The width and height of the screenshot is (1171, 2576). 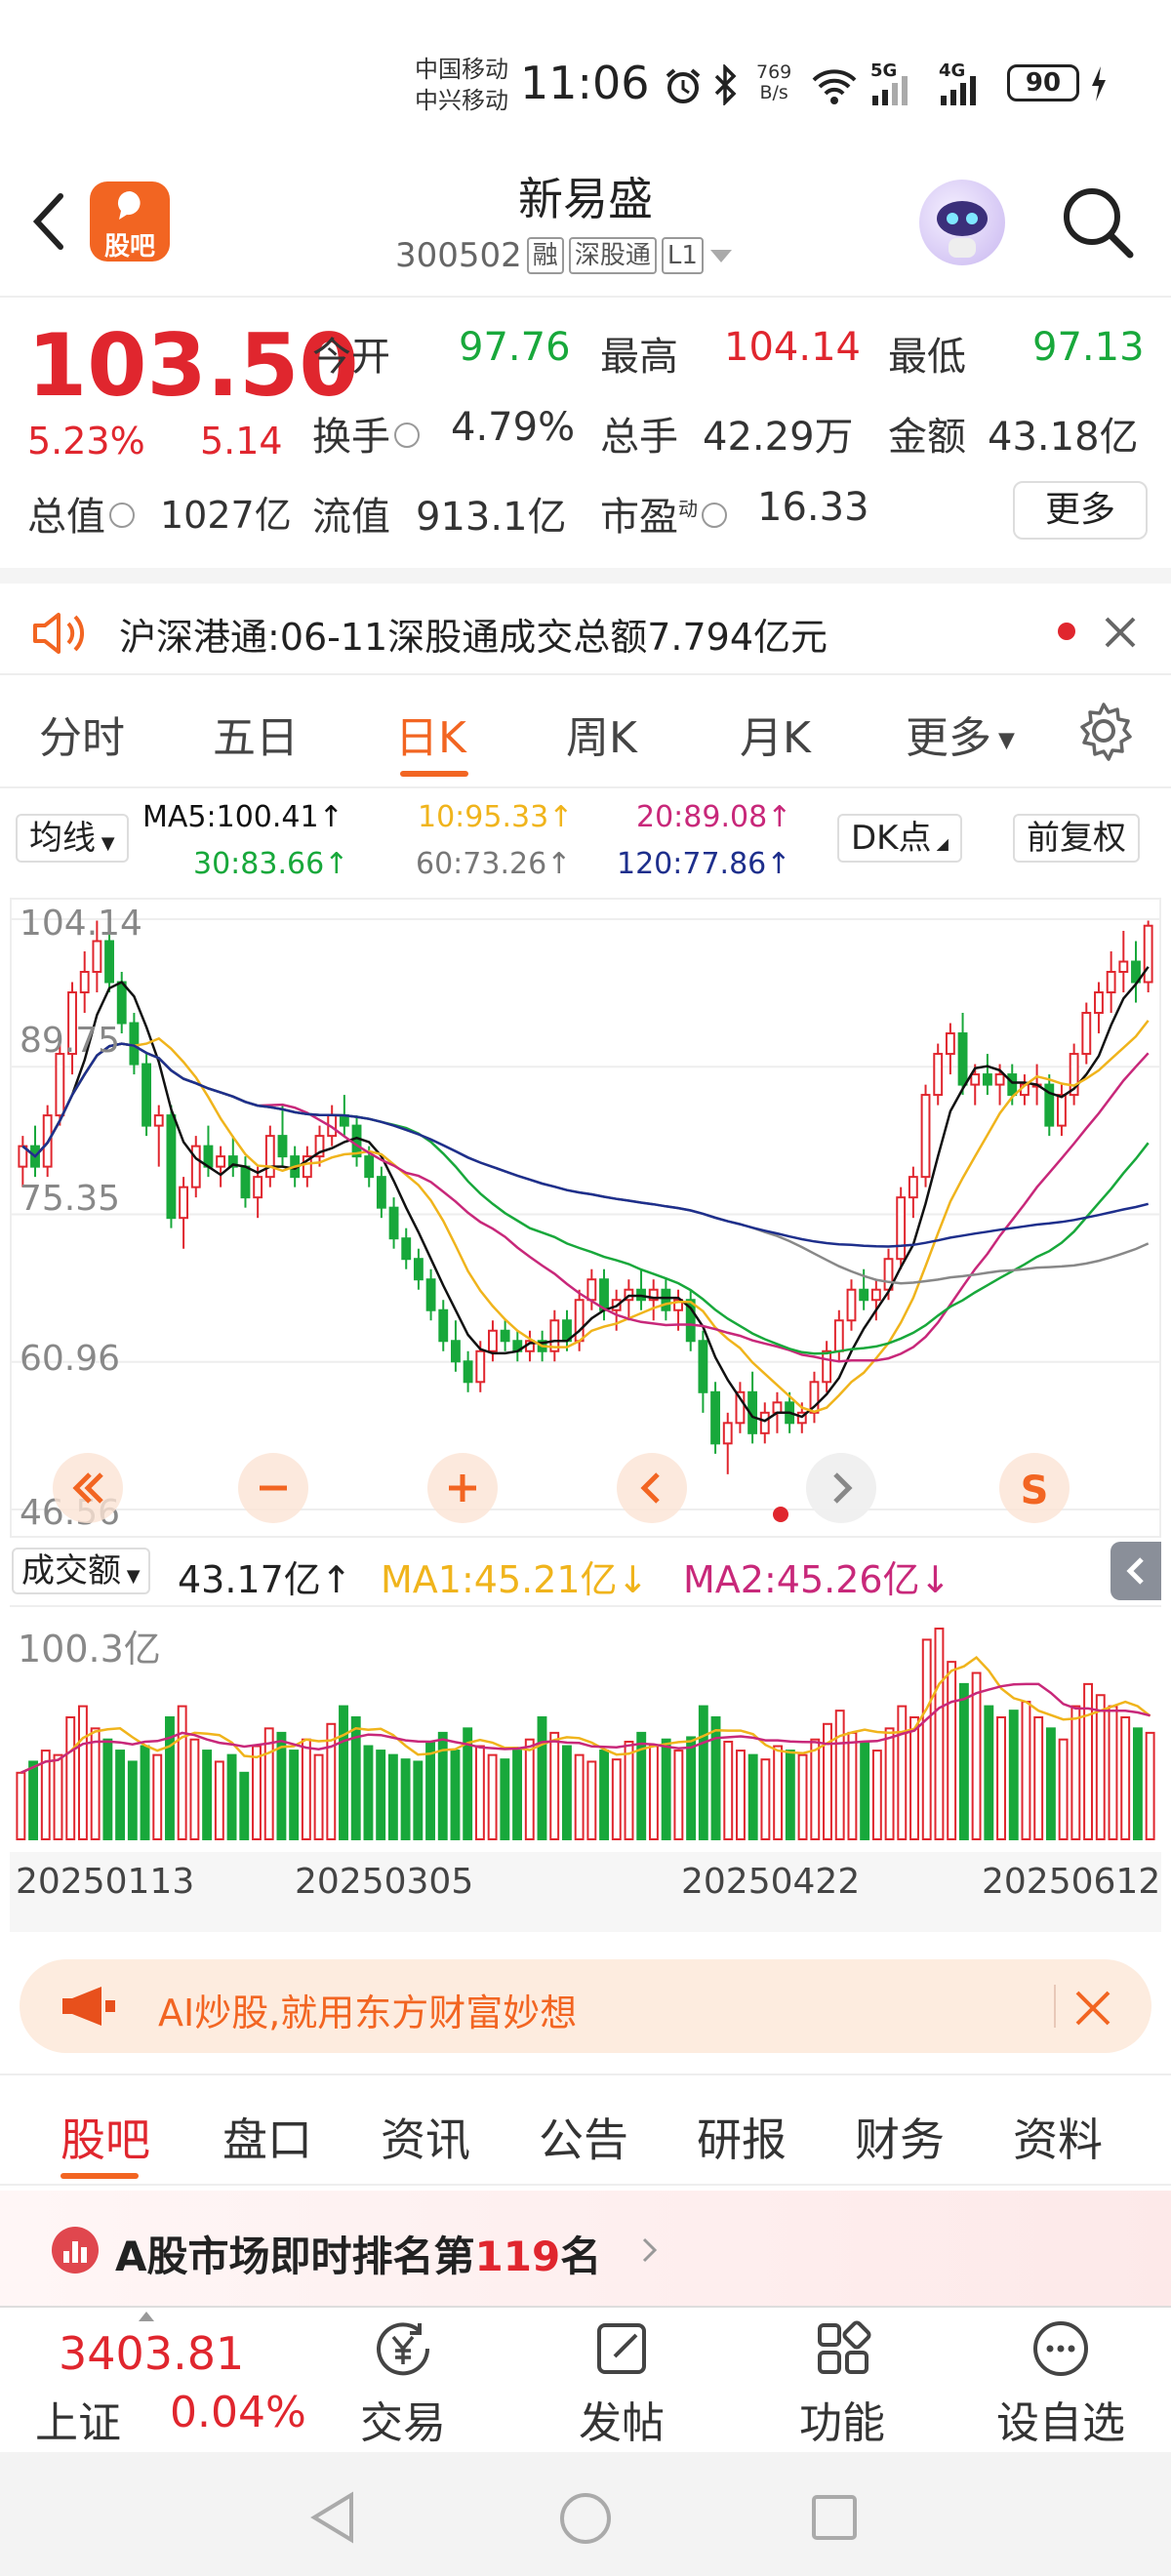 I want to click on nav-post: 发帖, so click(x=621, y=2384).